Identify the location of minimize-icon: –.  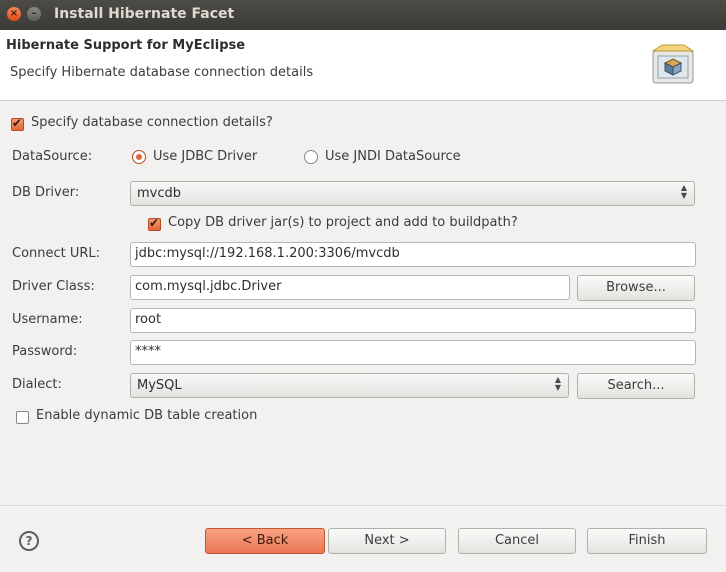
(34, 14).